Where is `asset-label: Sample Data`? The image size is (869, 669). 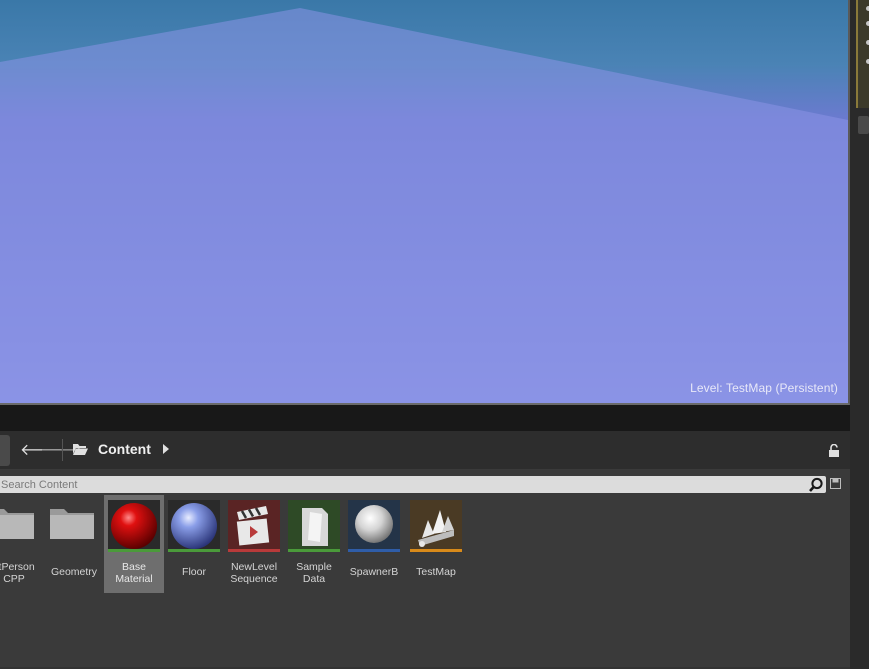
asset-label: Sample Data is located at coordinates (314, 573).